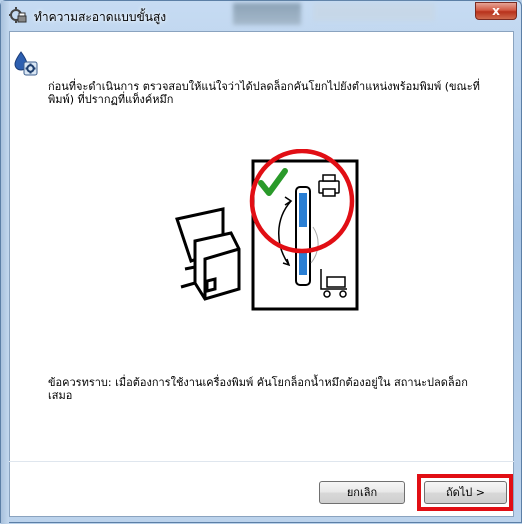 This screenshot has width=522, height=524. I want to click on window-title: ทำความสะอาดแบบขั้นสูง, so click(100, 17).